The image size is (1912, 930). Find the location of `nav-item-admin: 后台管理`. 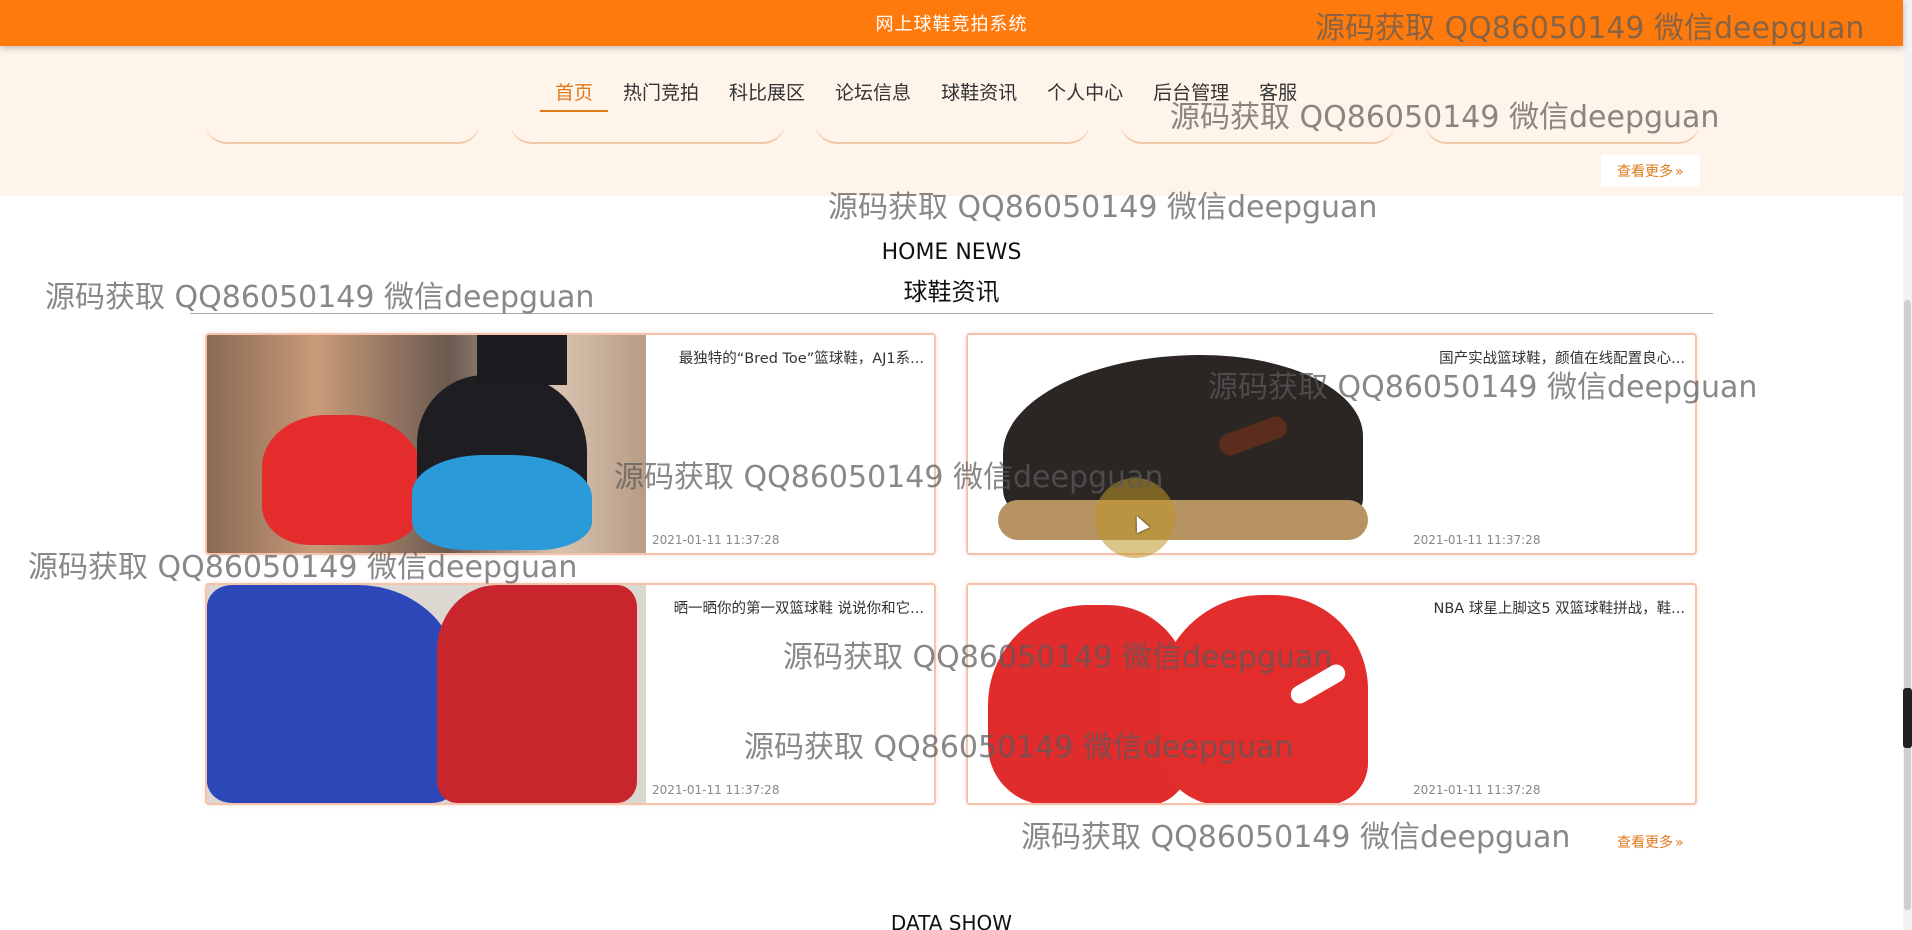

nav-item-admin: 后台管理 is located at coordinates (1191, 95).